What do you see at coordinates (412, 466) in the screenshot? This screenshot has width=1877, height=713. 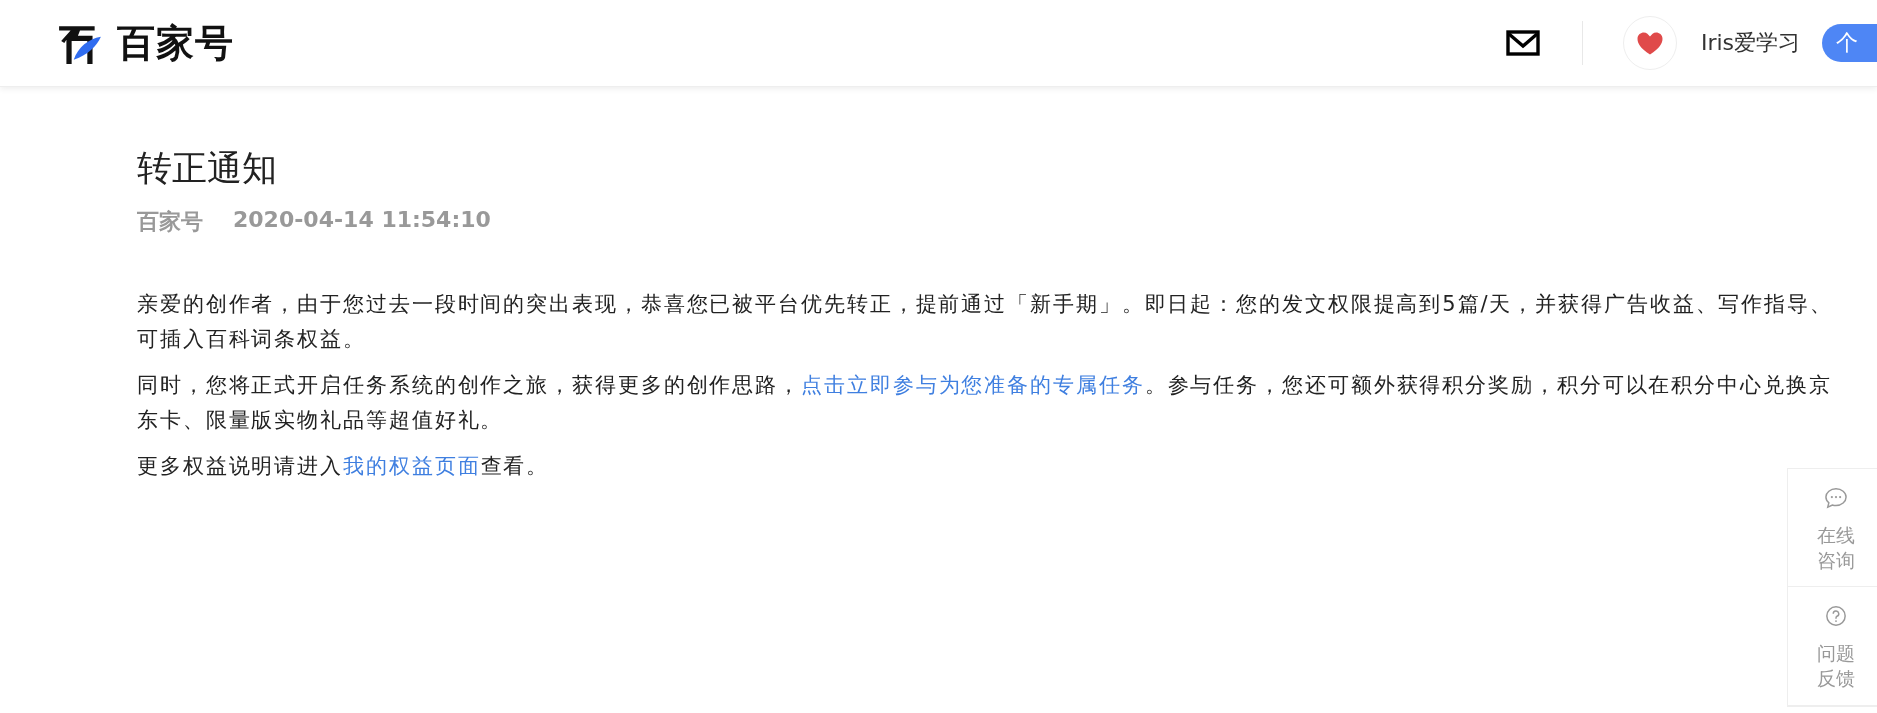 I see `link: 我的权益页面` at bounding box center [412, 466].